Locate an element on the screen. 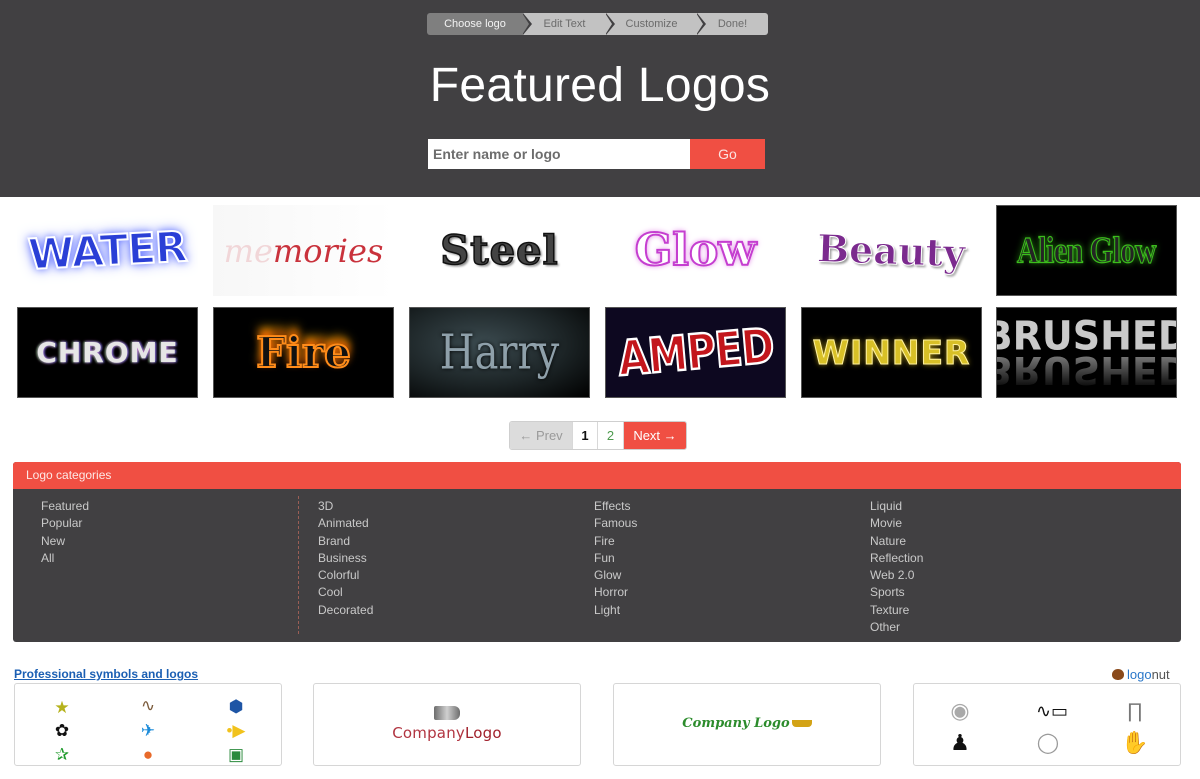 This screenshot has width=1200, height=779. page-2-button: 2 is located at coordinates (611, 435).